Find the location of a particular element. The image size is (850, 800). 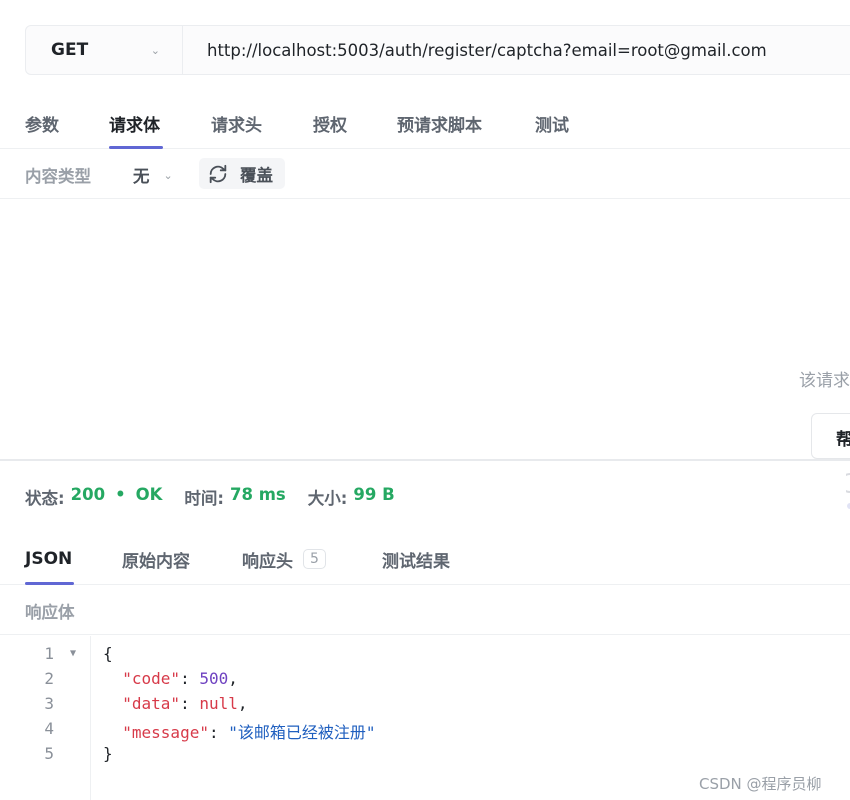

override-button: 覆盖 is located at coordinates (242, 173).